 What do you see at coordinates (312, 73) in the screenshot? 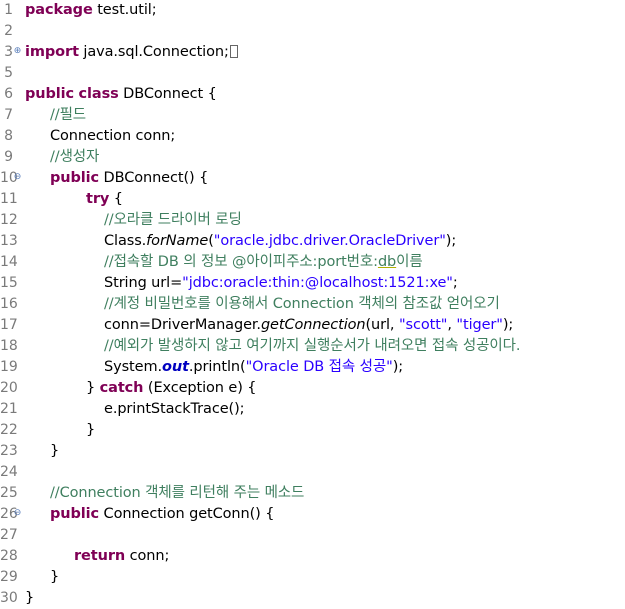
I see `code-line: 5` at bounding box center [312, 73].